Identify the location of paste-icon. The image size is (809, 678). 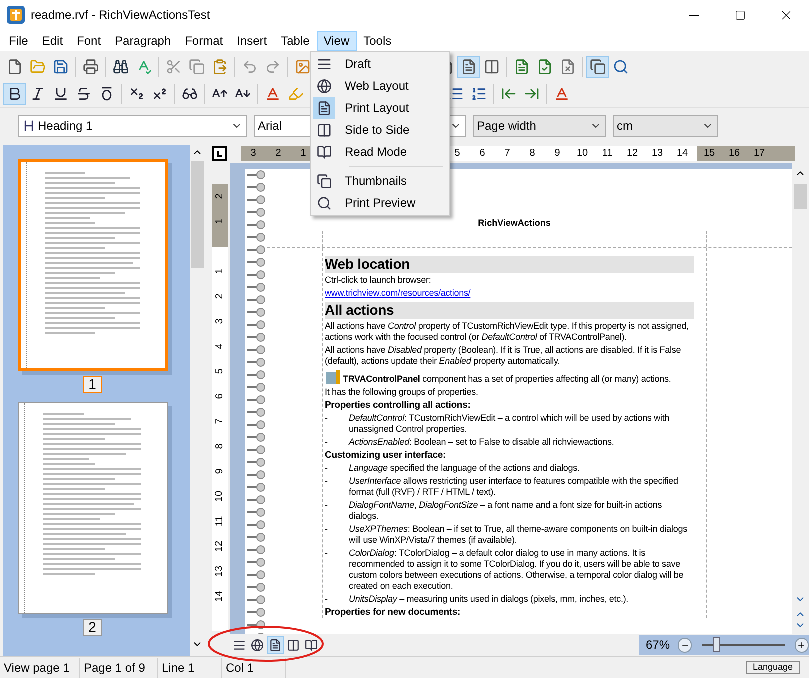
(220, 67).